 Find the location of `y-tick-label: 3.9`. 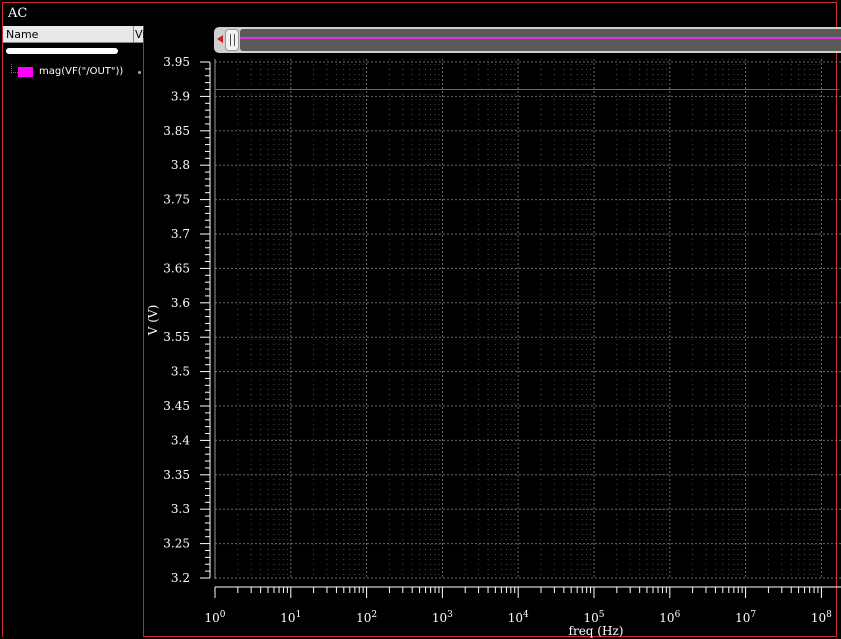

y-tick-label: 3.9 is located at coordinates (180, 96).